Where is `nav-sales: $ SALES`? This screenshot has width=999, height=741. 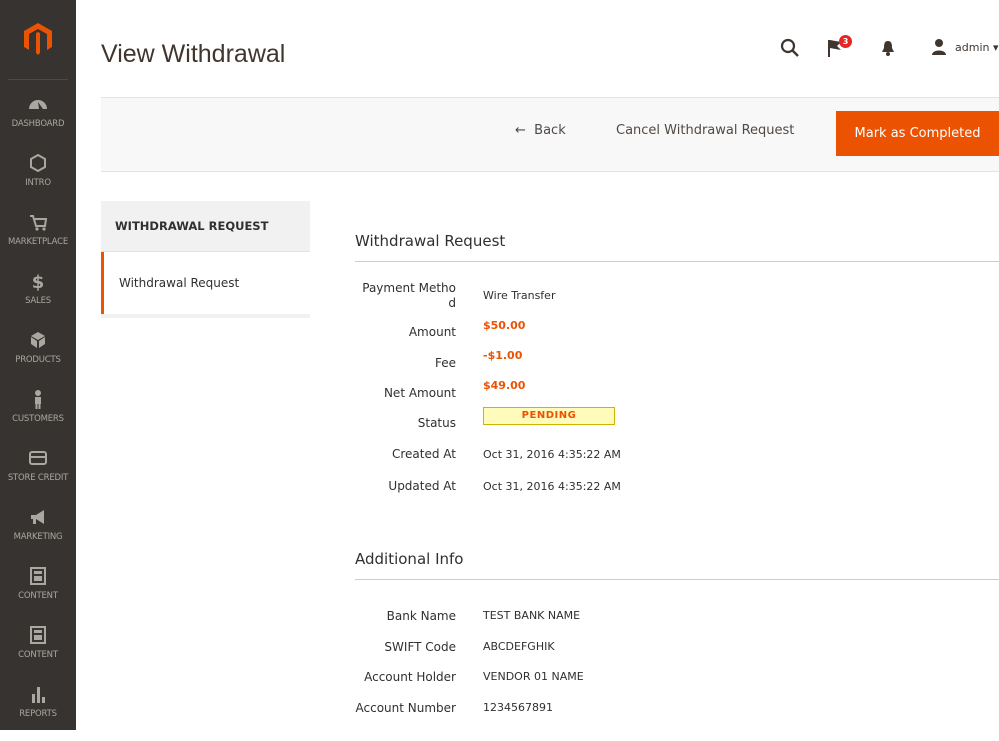 nav-sales: $ SALES is located at coordinates (38, 299).